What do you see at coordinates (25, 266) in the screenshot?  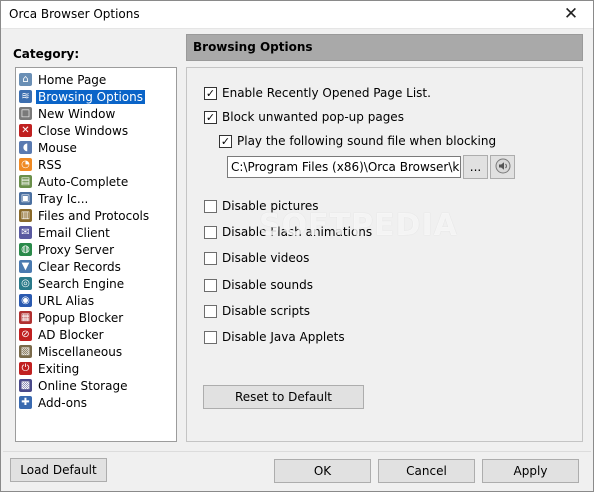 I see `trash-icon: ▼` at bounding box center [25, 266].